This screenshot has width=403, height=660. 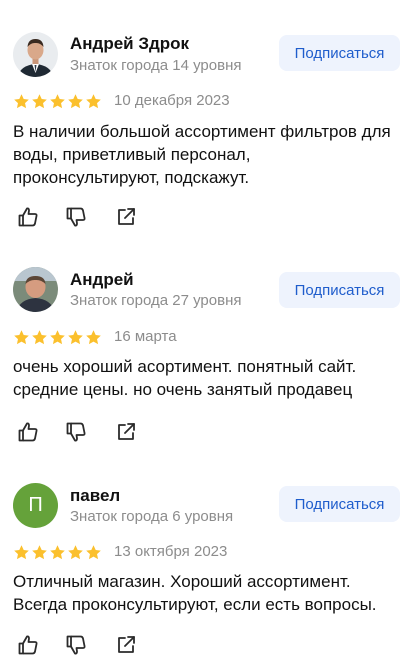 I want to click on like-button, so click(x=28, y=645).